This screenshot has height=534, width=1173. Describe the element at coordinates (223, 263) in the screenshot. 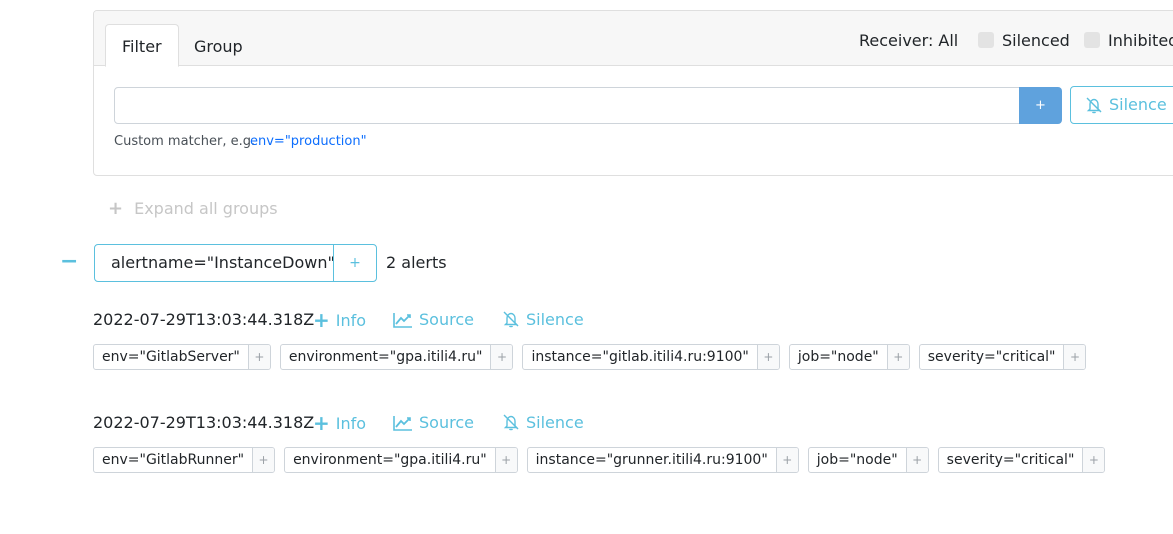

I see `group-label-text: alertname="InstanceDown"` at that location.